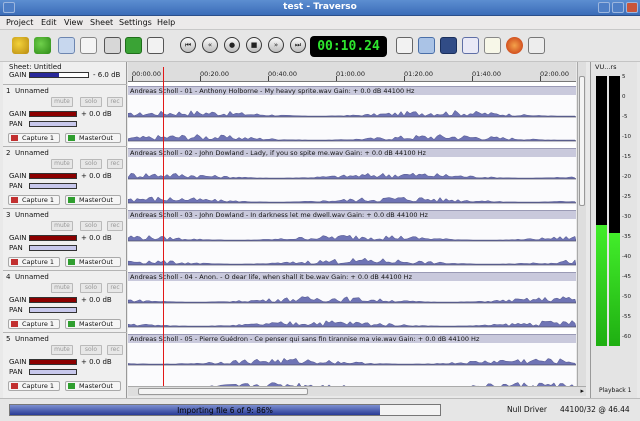 The height and width of the screenshot is (421, 640). What do you see at coordinates (232, 45) in the screenshot?
I see `stop-icon: ●` at bounding box center [232, 45].